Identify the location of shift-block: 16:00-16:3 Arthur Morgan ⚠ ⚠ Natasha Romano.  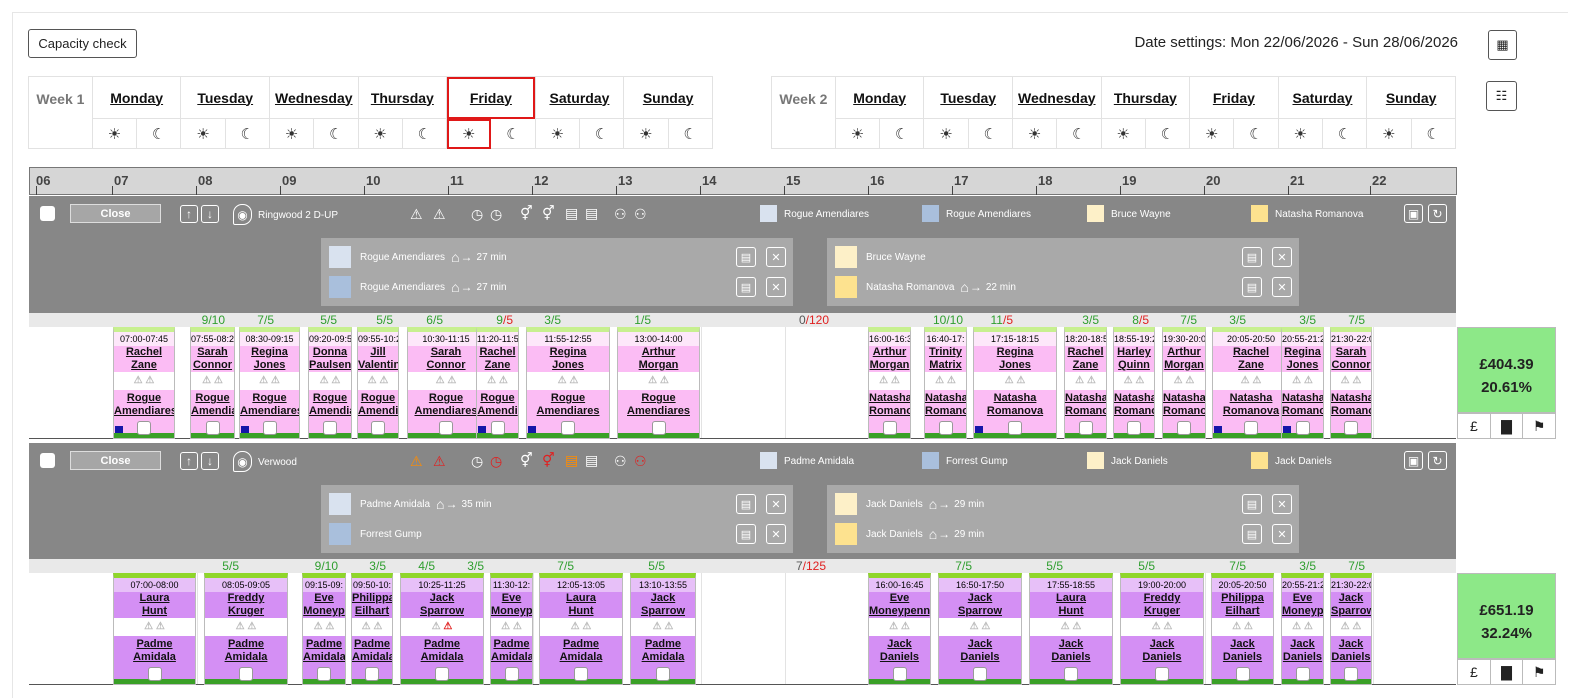
(889, 383).